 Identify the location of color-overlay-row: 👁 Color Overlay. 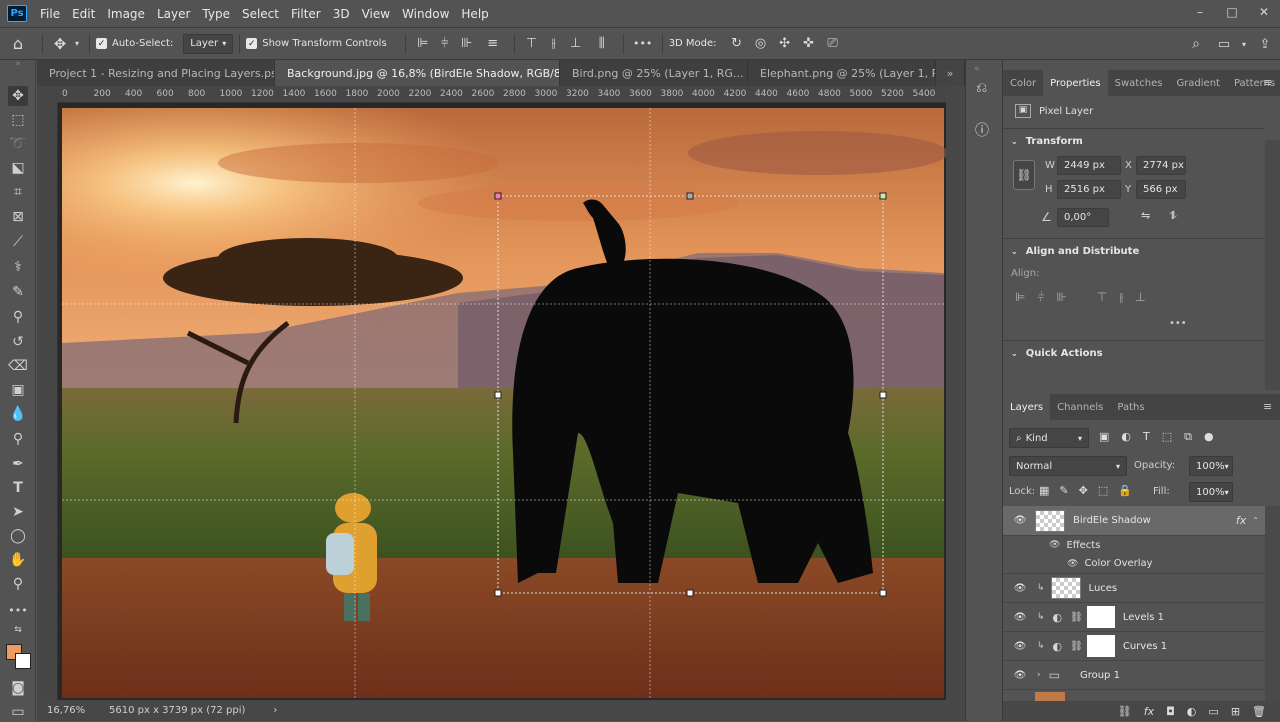
(1134, 564).